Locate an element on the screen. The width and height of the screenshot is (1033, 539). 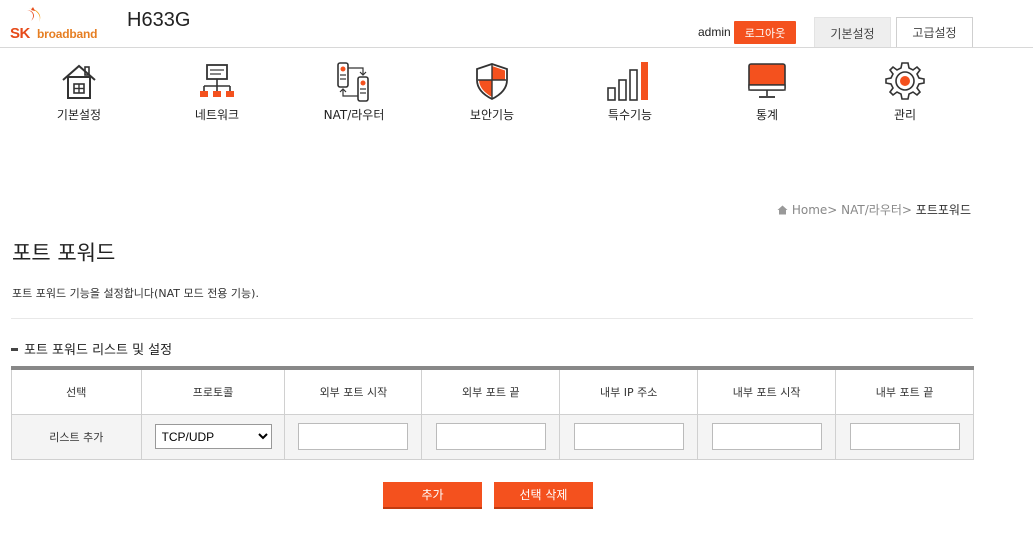
brand-sk-text: SK is located at coordinates (20, 33).